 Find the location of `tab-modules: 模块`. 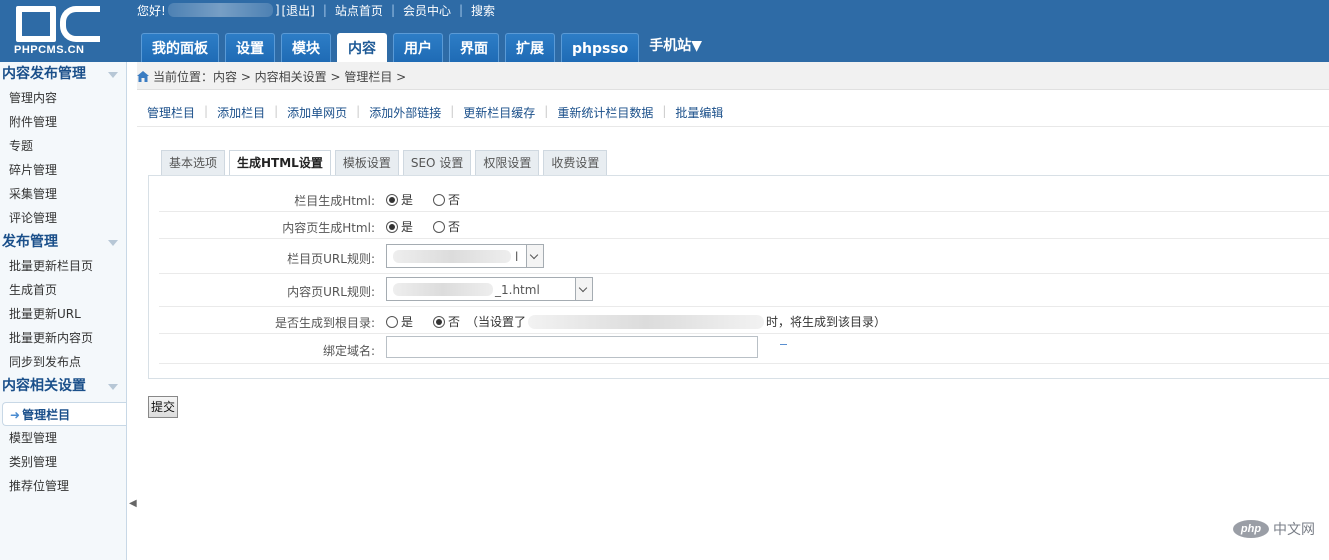

tab-modules: 模块 is located at coordinates (306, 47).